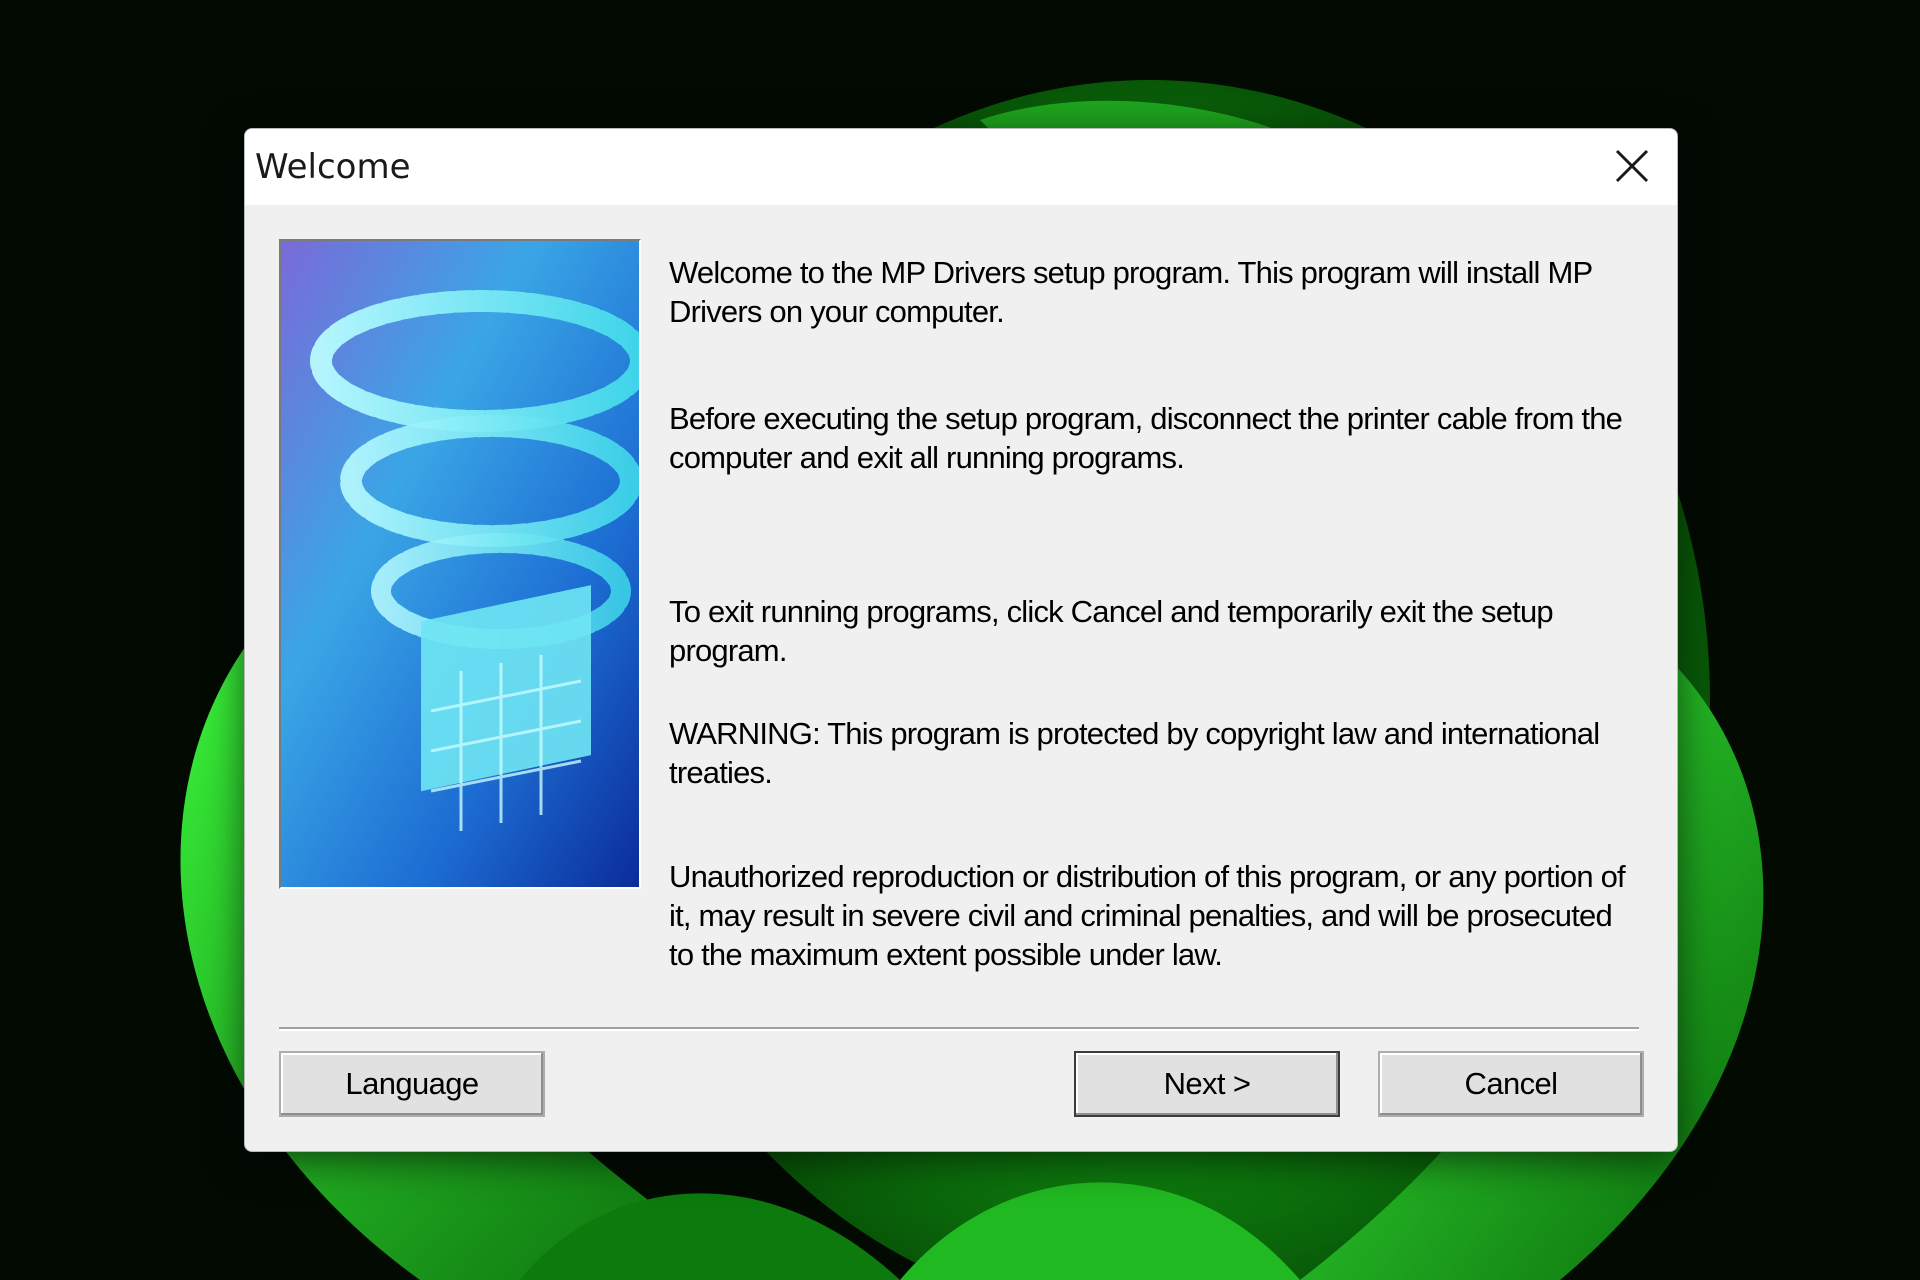  Describe the element at coordinates (959, 1029) in the screenshot. I see `divider` at that location.